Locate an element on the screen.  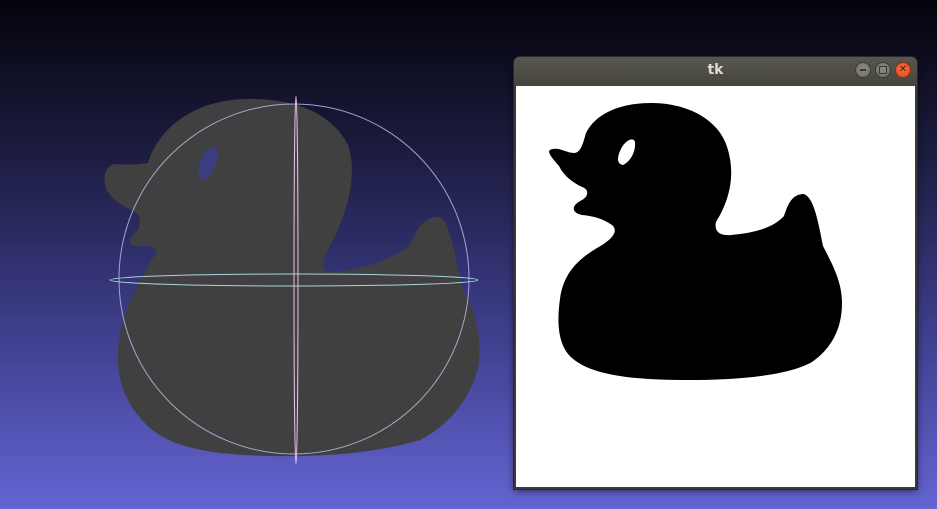
title-bar: tk ✕ is located at coordinates (715, 71).